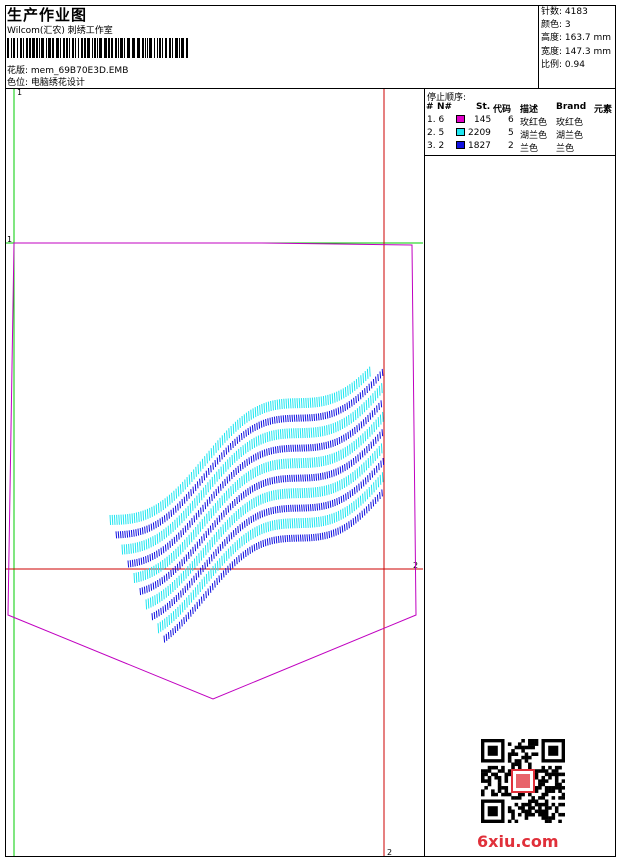  Describe the element at coordinates (518, 841) in the screenshot. I see `watermark-logo: 6xiu.com` at that location.